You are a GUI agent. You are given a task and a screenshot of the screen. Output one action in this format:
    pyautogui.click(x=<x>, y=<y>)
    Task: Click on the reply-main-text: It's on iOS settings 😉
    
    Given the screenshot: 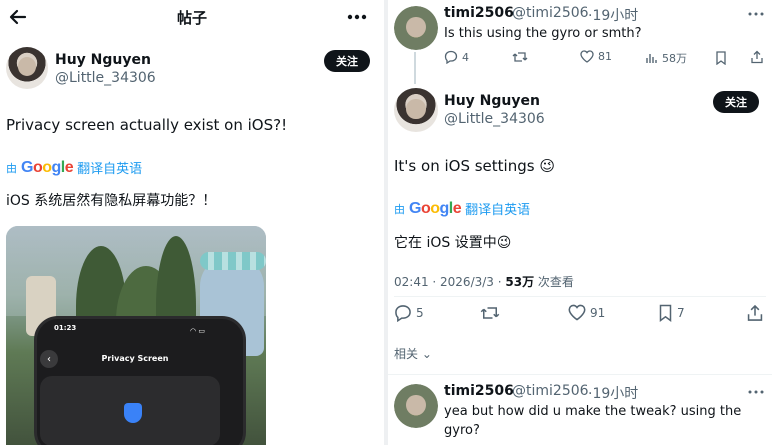 What is the action you would take?
    pyautogui.click(x=474, y=166)
    